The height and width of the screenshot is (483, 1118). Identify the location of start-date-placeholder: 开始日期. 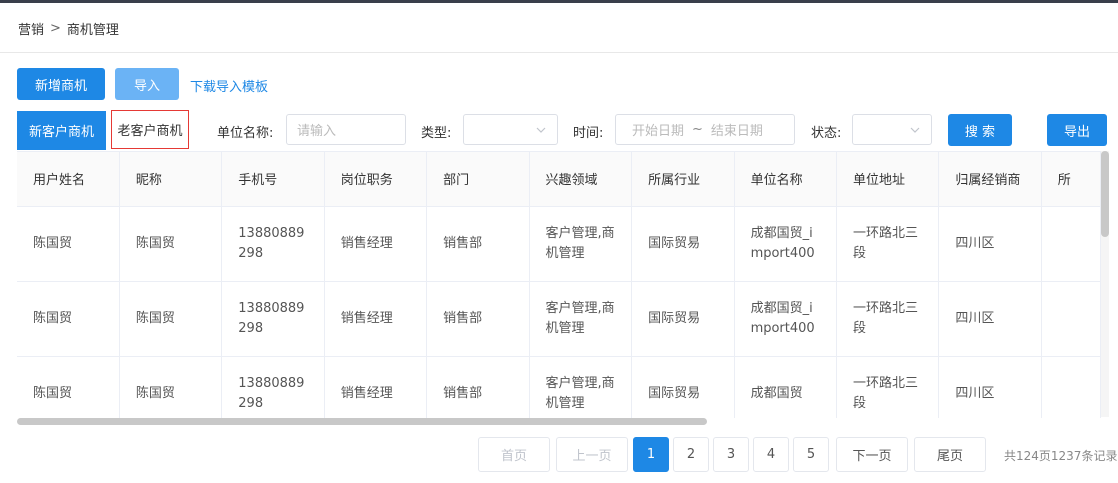
(658, 131).